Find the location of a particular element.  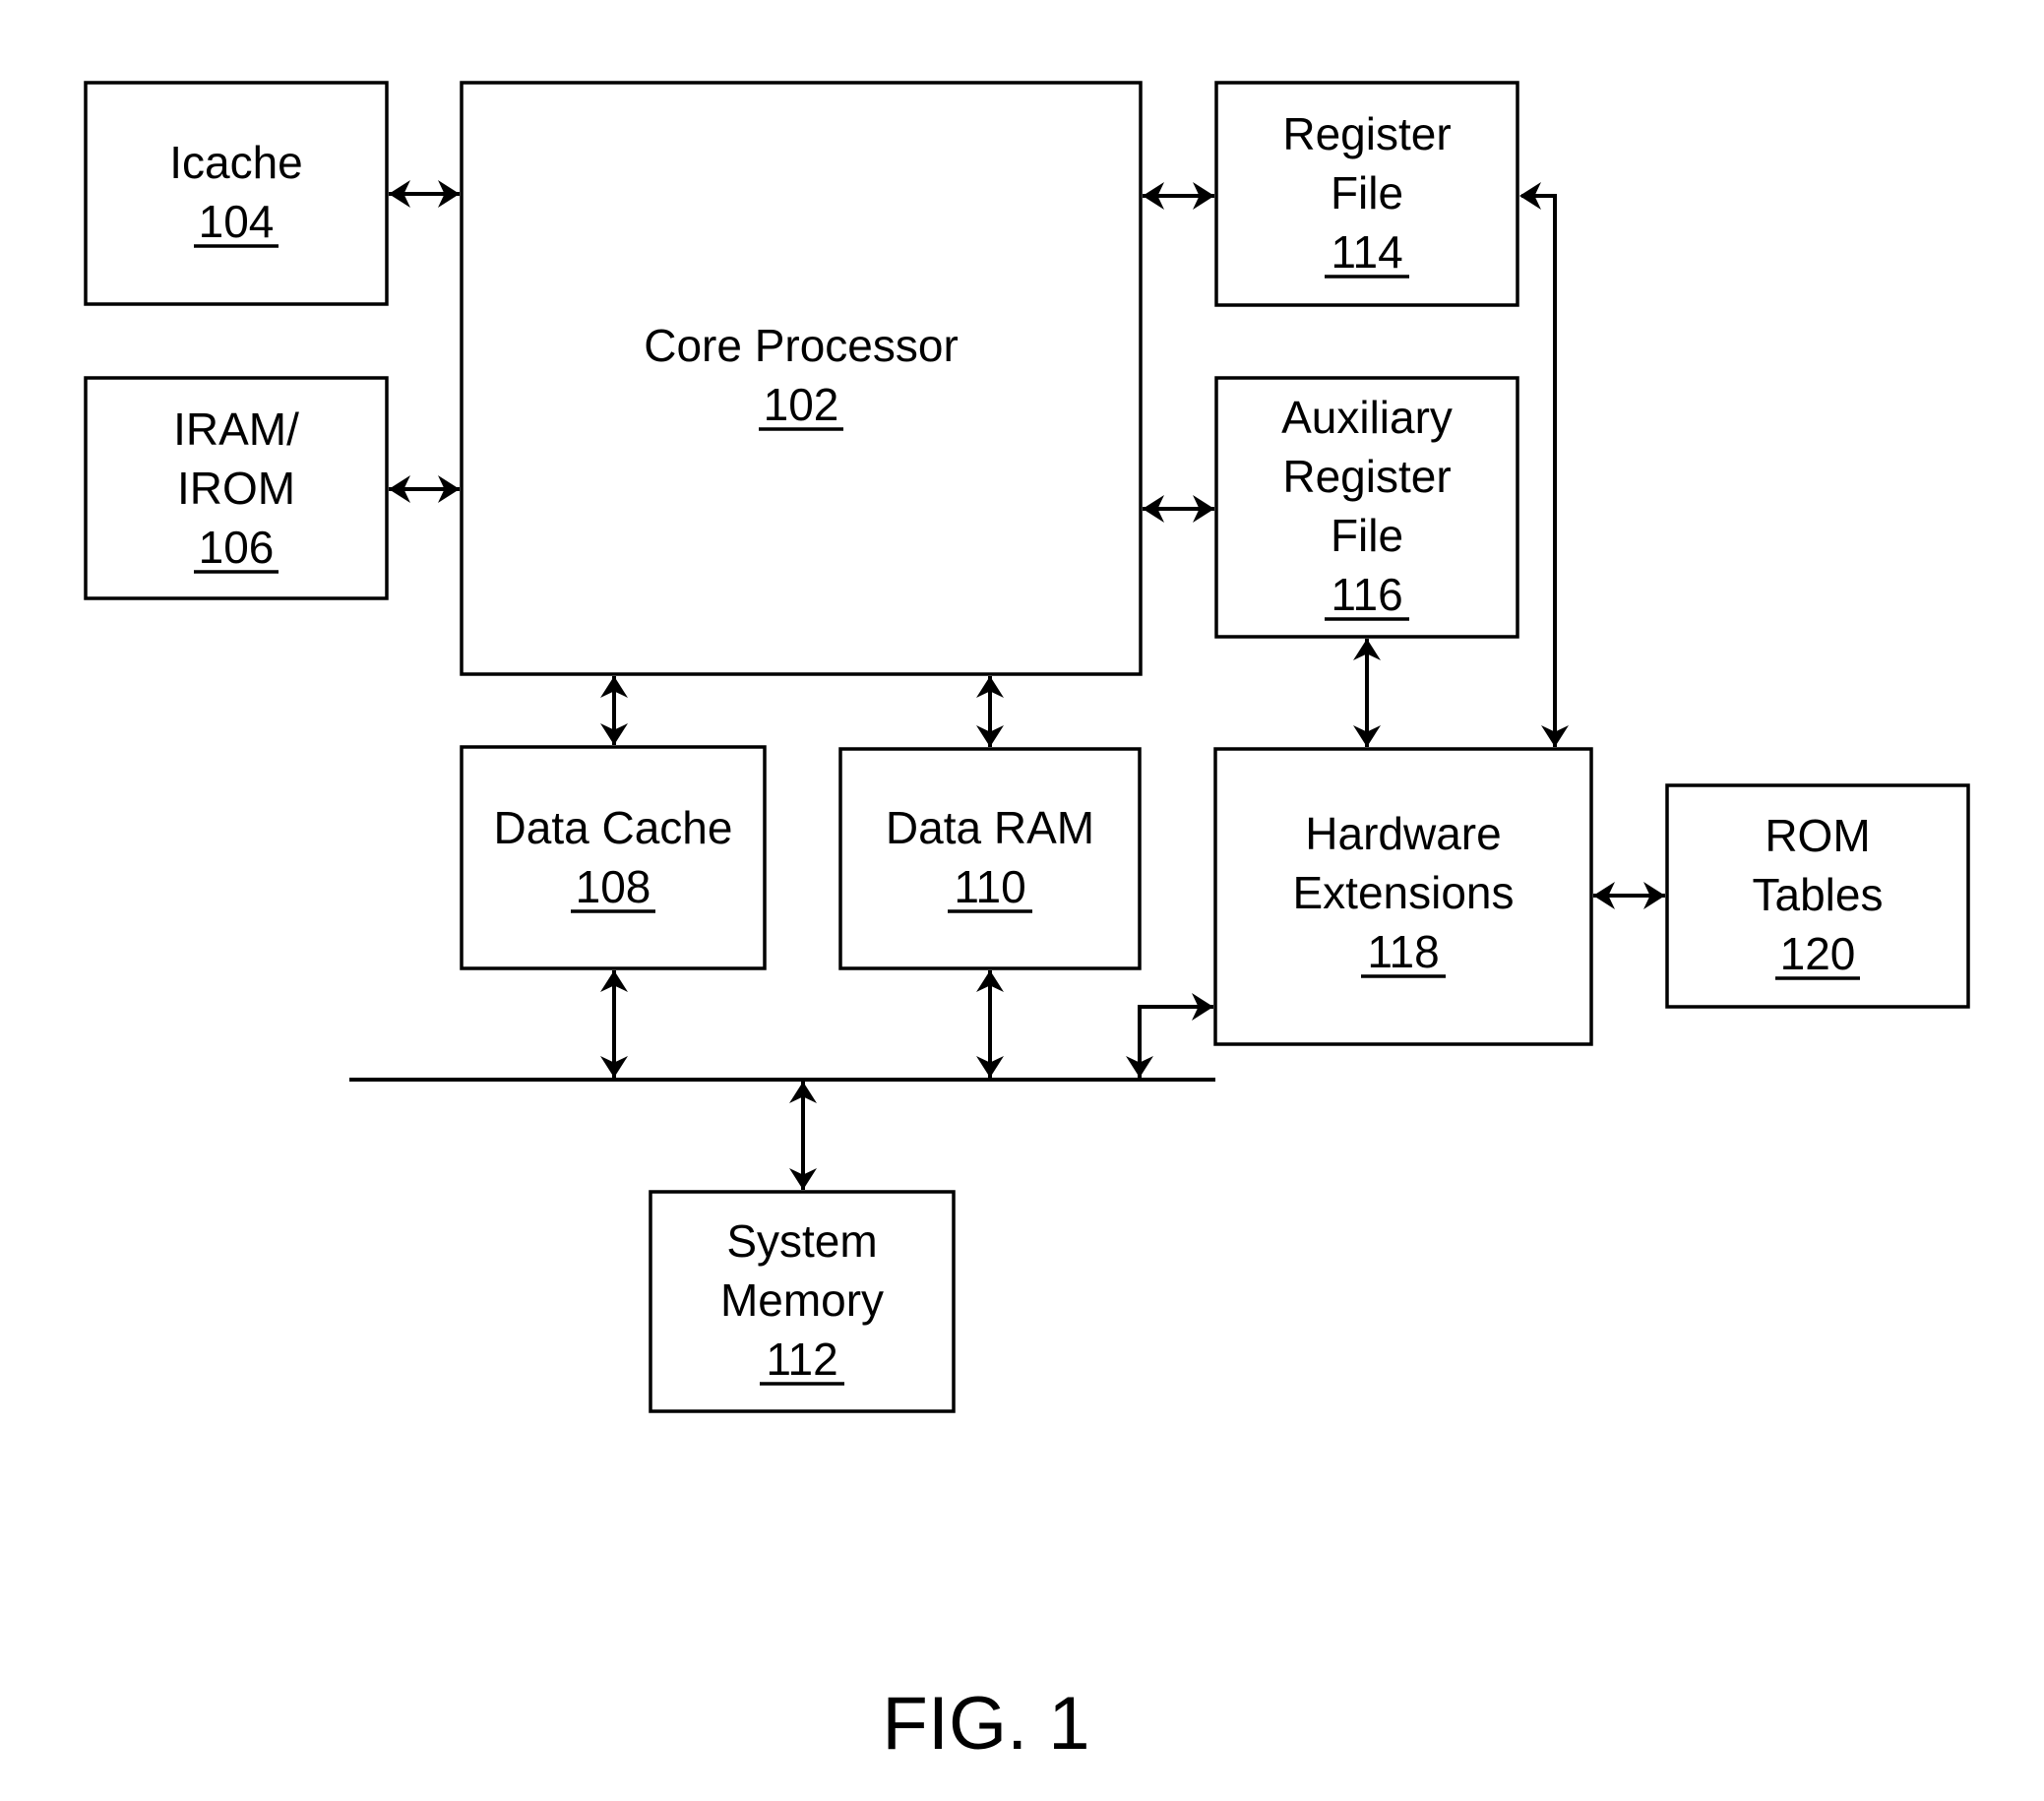

rom-tables-block: ROM Tables 120 is located at coordinates (1817, 896).